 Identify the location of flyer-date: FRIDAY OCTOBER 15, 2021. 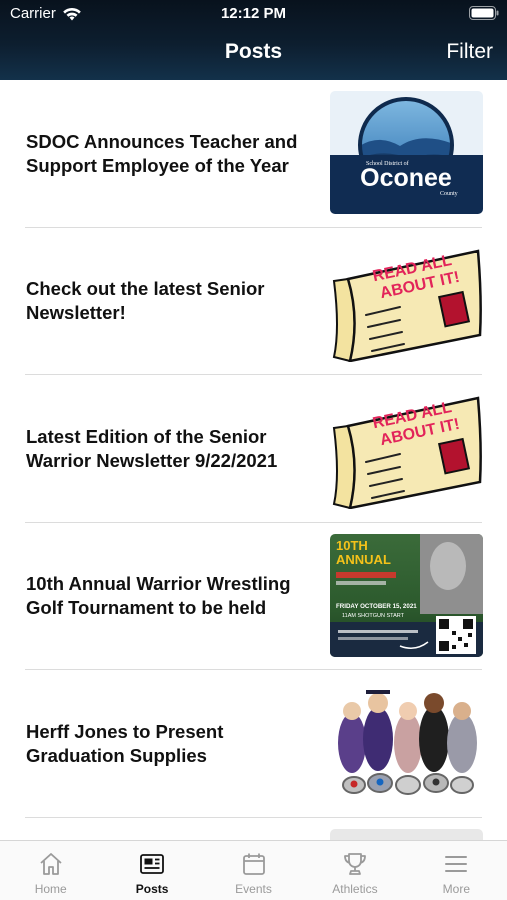
(376, 606).